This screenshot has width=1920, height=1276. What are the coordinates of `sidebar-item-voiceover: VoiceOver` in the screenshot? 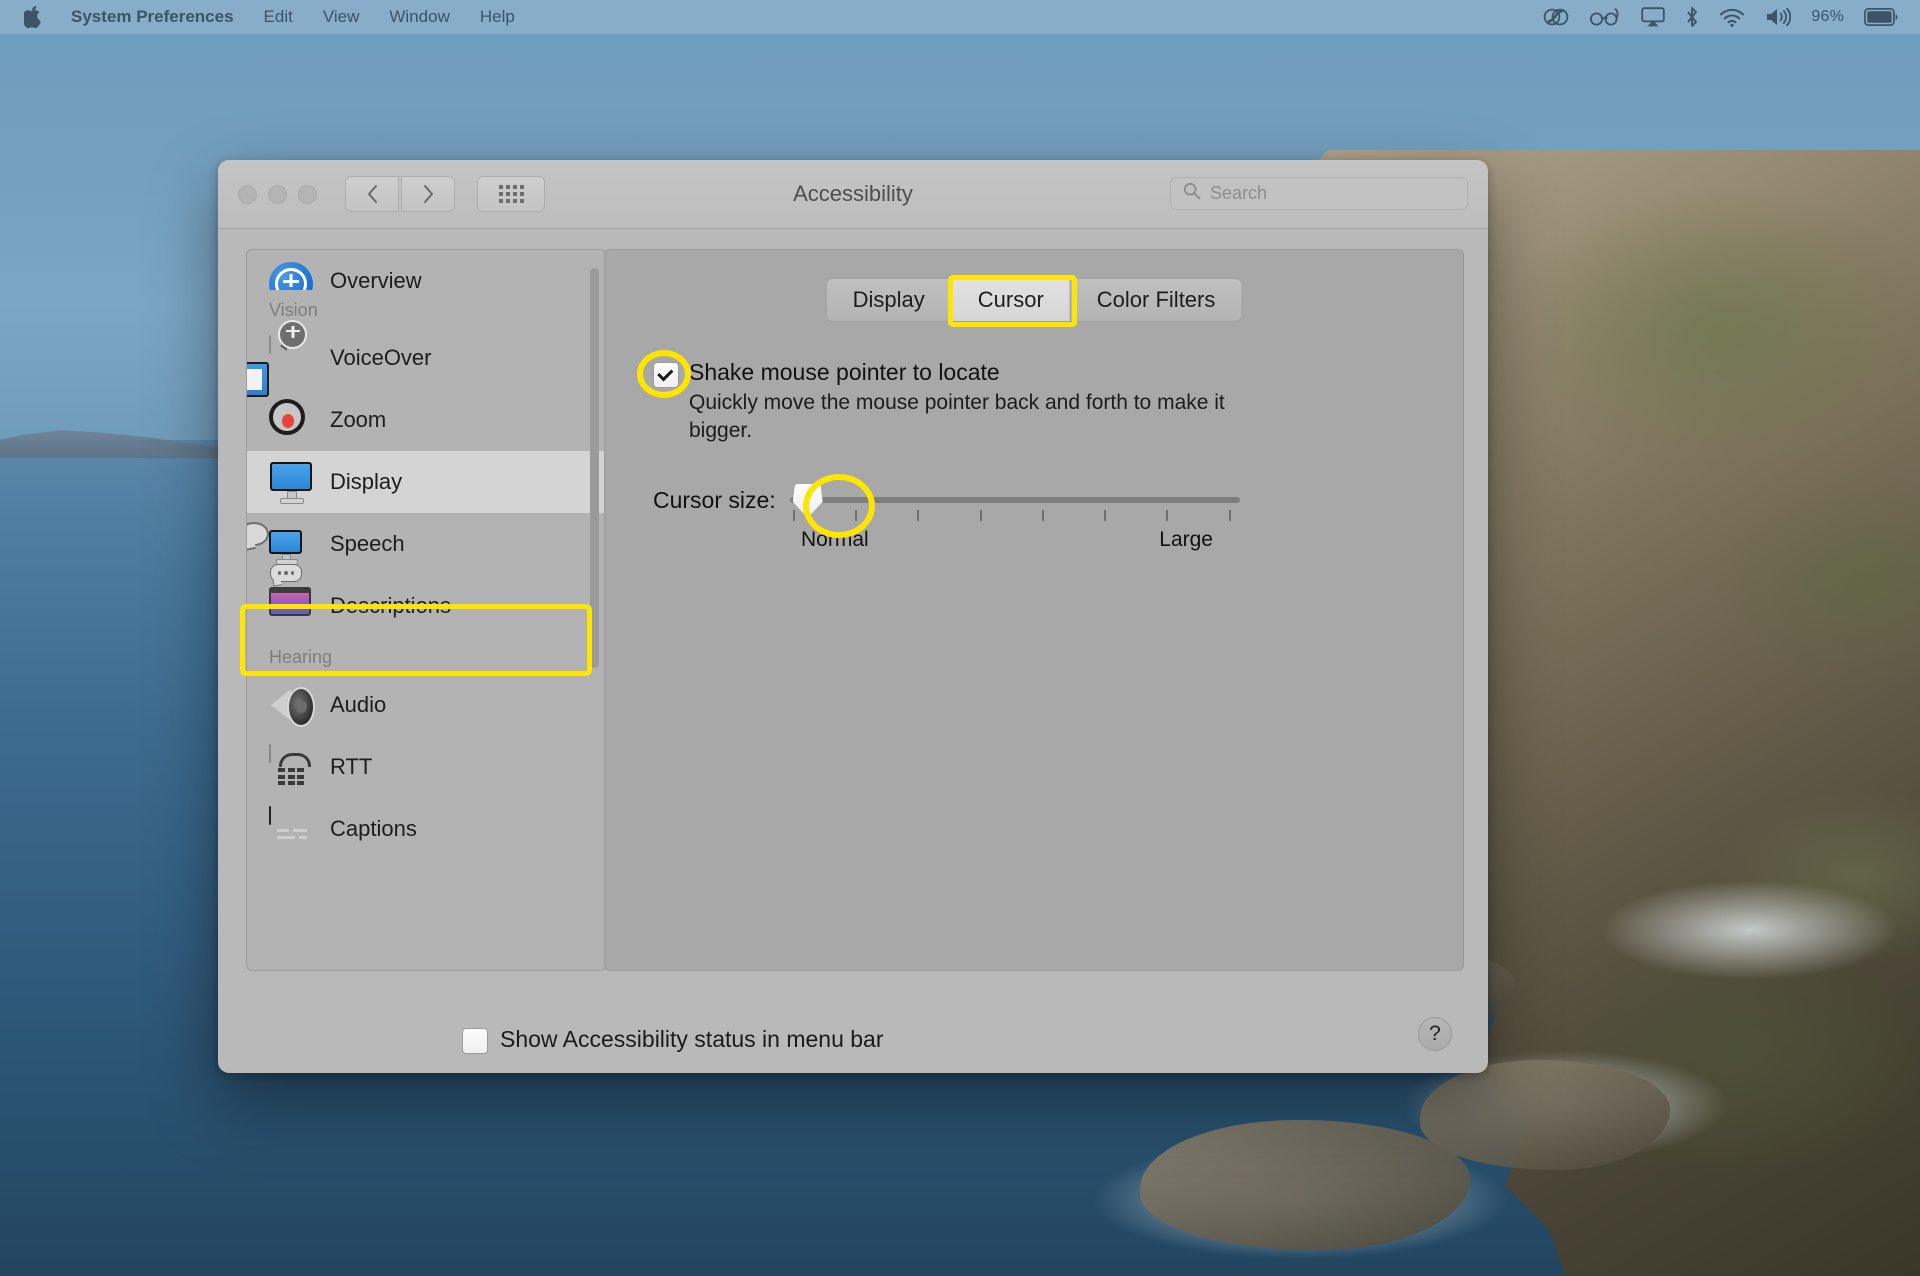 It's located at (426, 354).